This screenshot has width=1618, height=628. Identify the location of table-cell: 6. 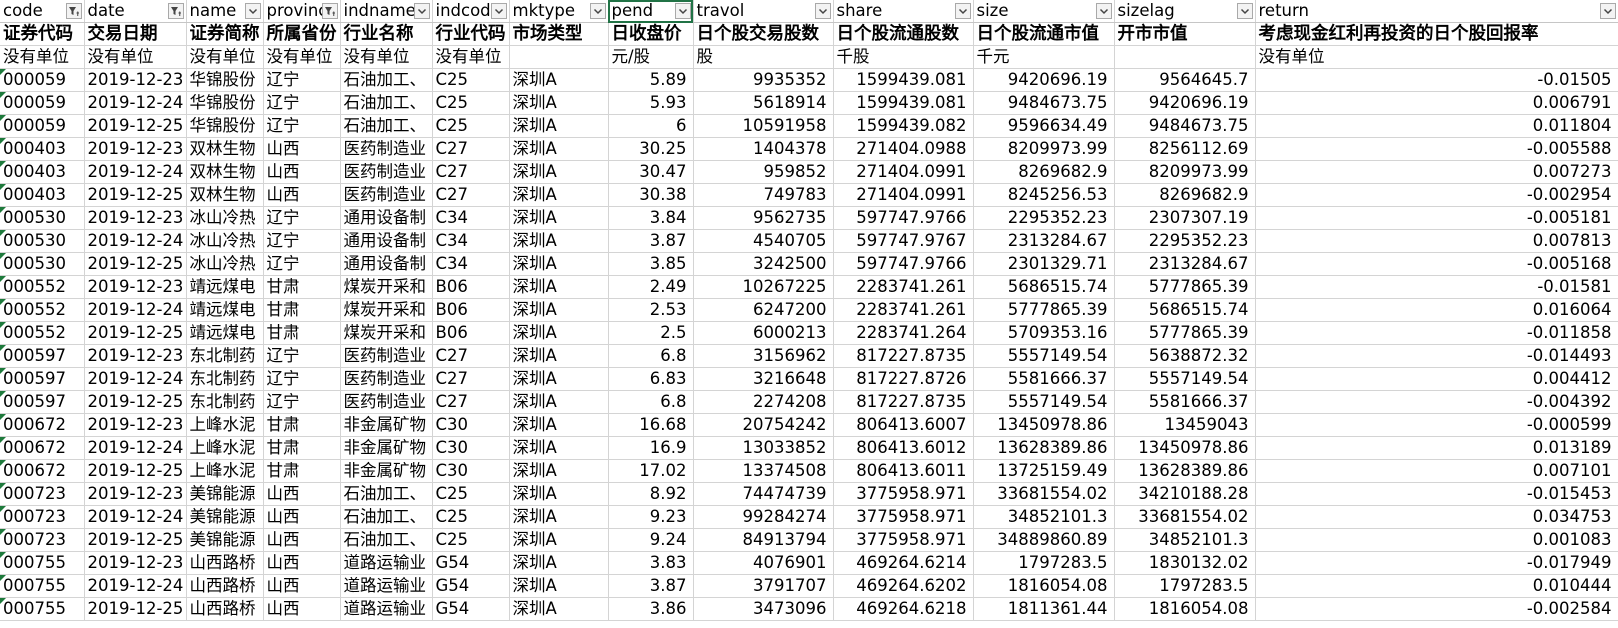
(651, 126).